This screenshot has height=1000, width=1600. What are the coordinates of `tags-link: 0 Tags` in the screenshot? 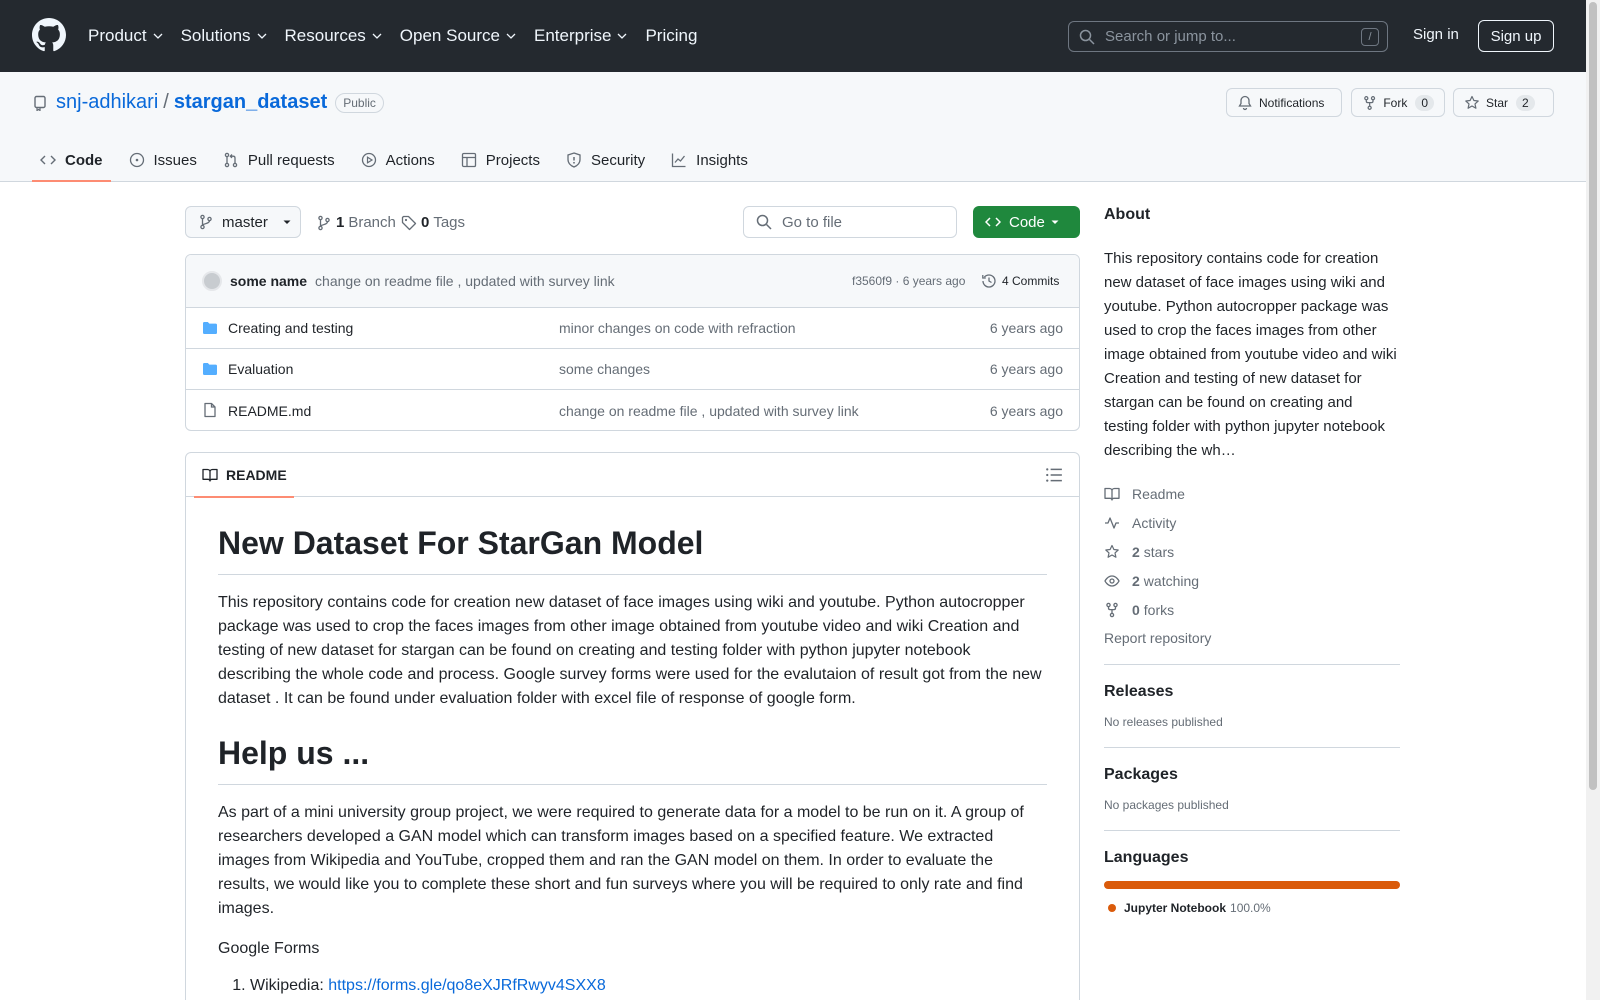 It's located at (433, 222).